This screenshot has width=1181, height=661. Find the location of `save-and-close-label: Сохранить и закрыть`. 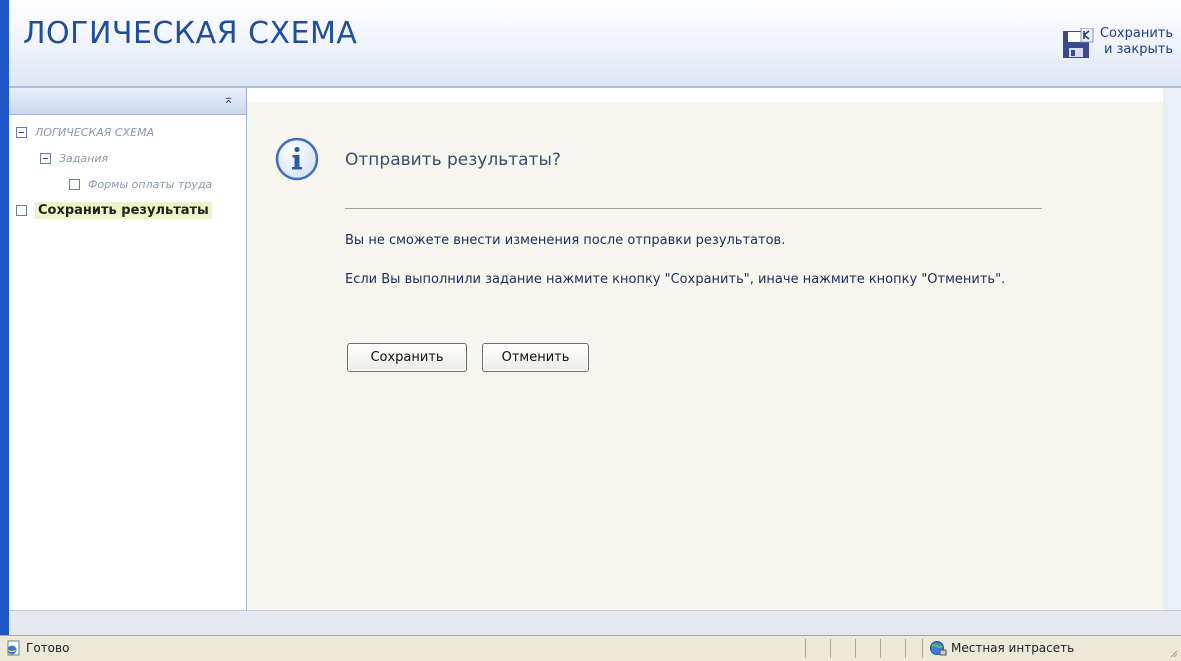

save-and-close-label: Сохранить и закрыть is located at coordinates (1136, 42).